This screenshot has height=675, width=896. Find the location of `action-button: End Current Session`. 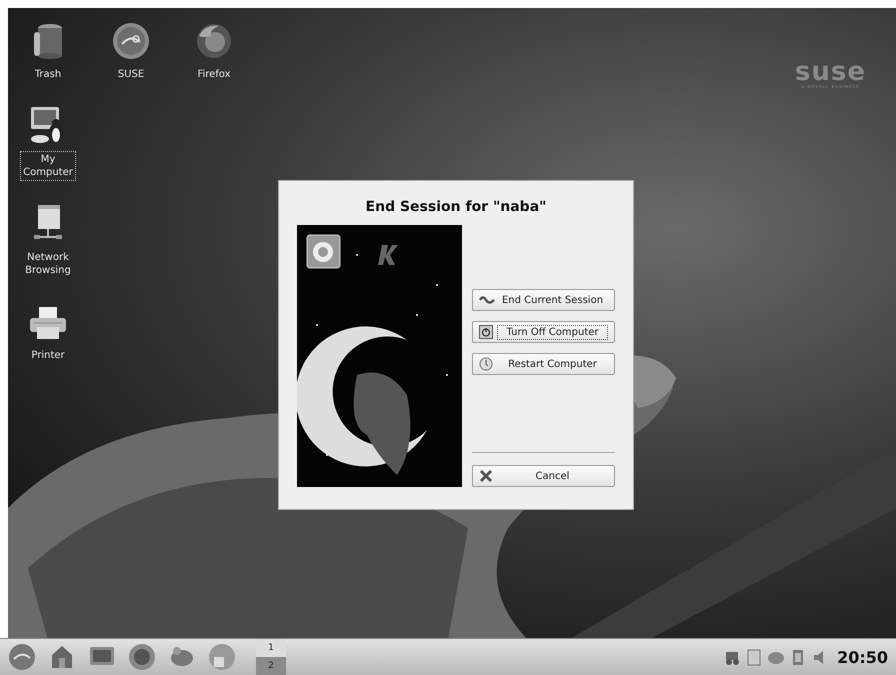

action-button: End Current Session is located at coordinates (543, 300).